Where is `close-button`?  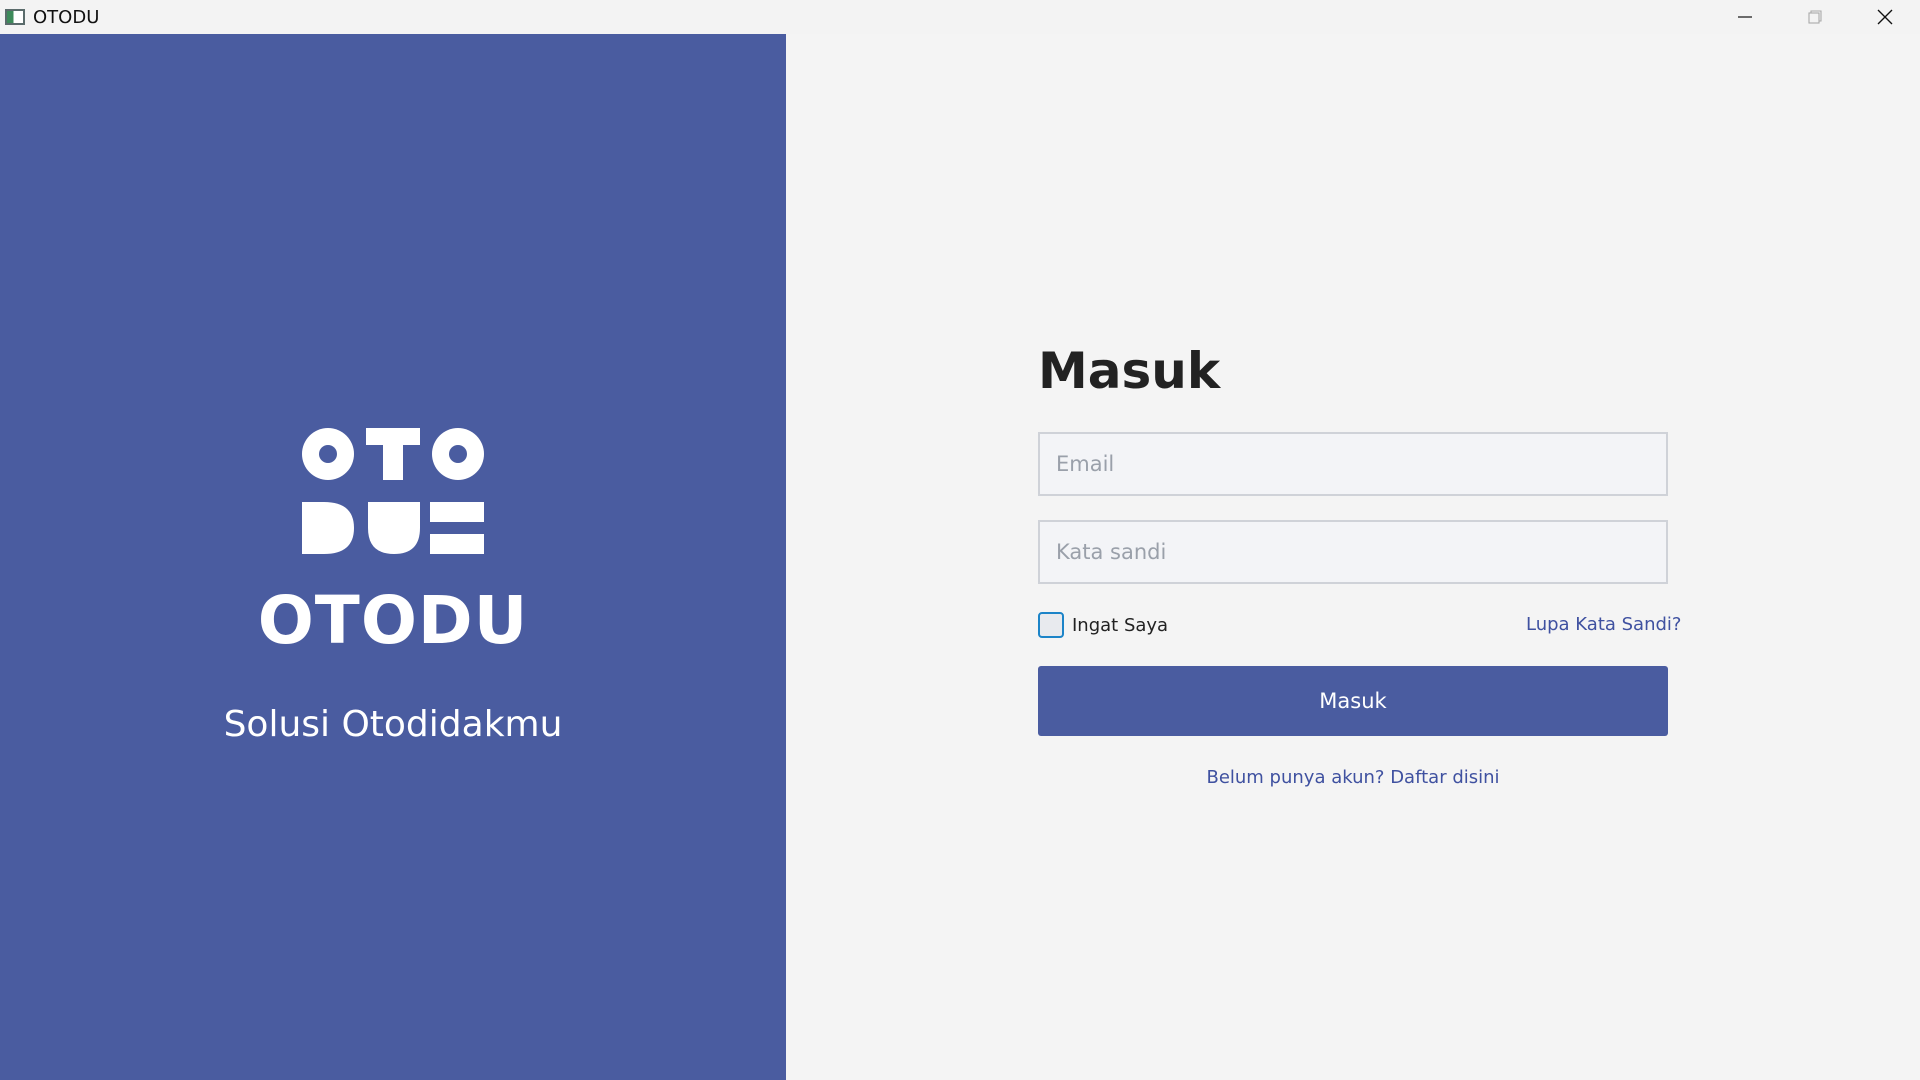 close-button is located at coordinates (1885, 17).